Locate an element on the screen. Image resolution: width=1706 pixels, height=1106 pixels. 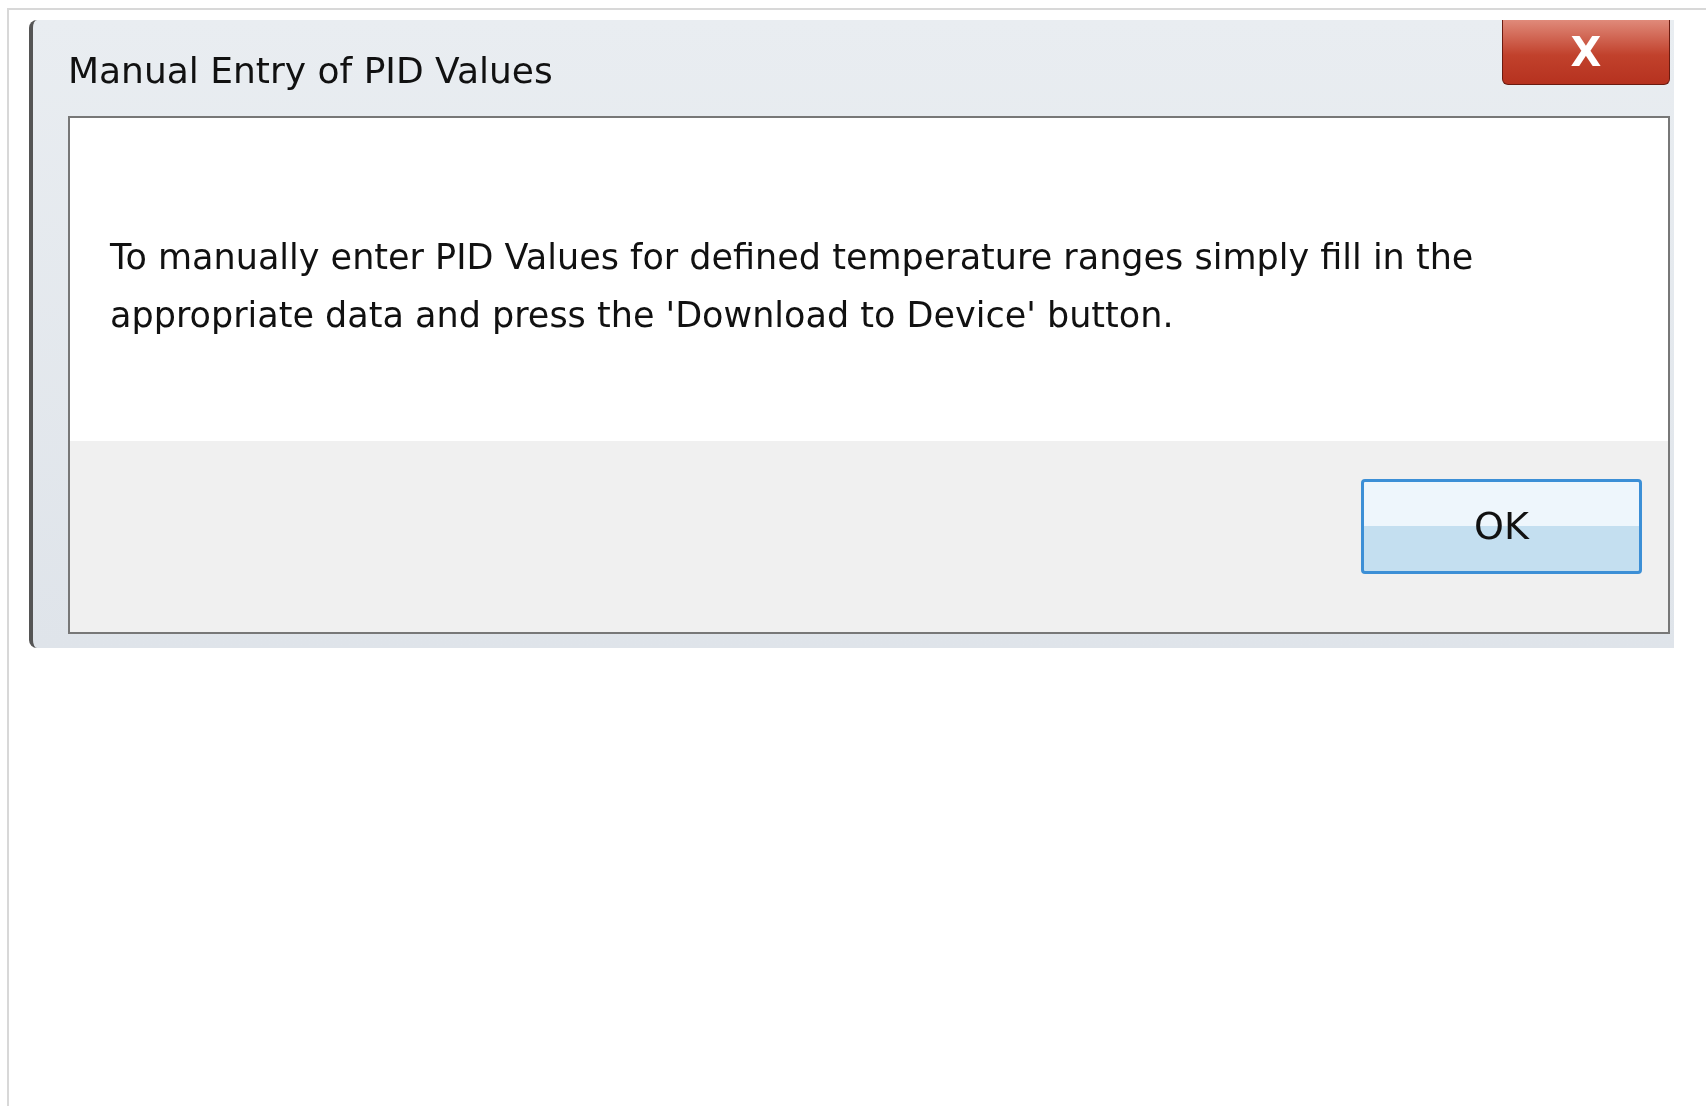
close-button: X is located at coordinates (1586, 52).